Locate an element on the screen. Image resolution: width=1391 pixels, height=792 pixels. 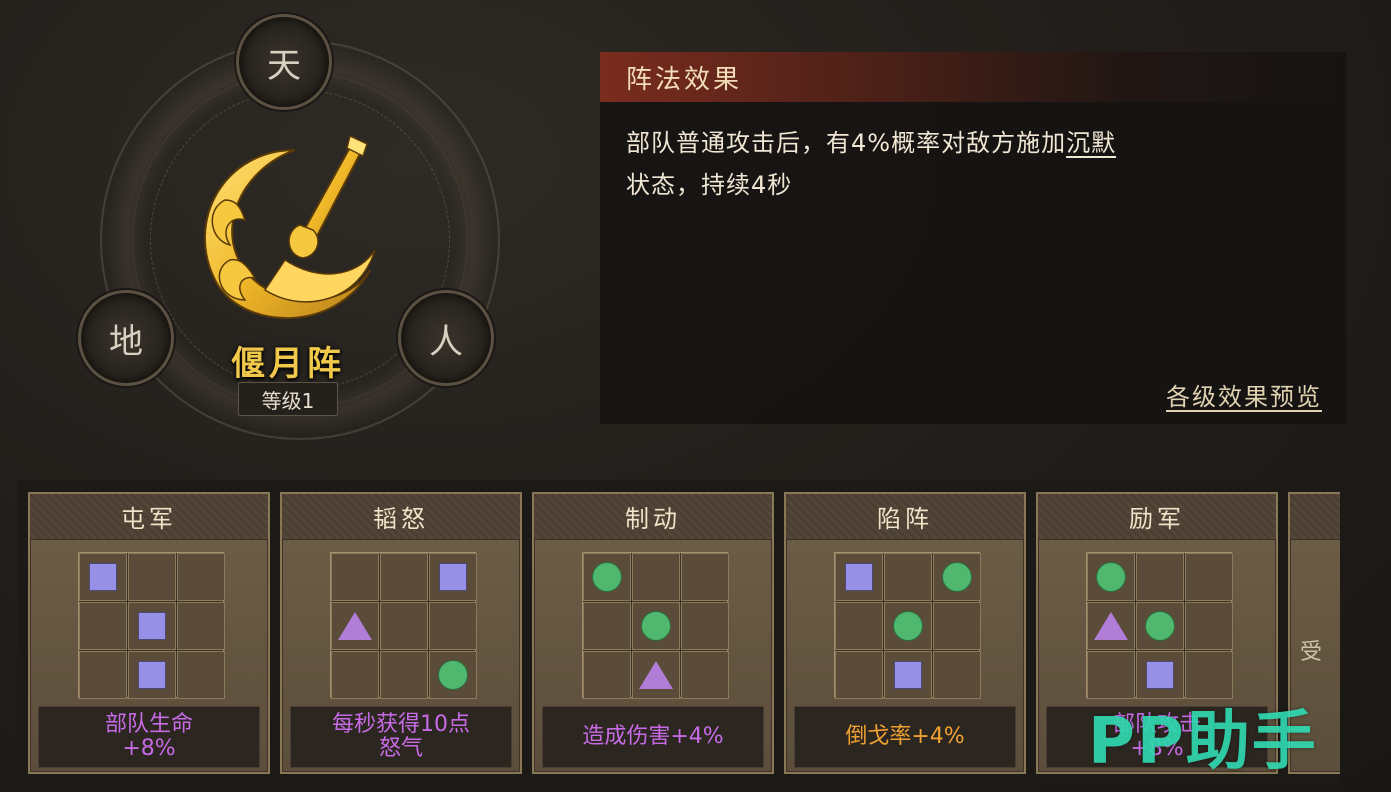
node-tian-label: 天 is located at coordinates (284, 65).